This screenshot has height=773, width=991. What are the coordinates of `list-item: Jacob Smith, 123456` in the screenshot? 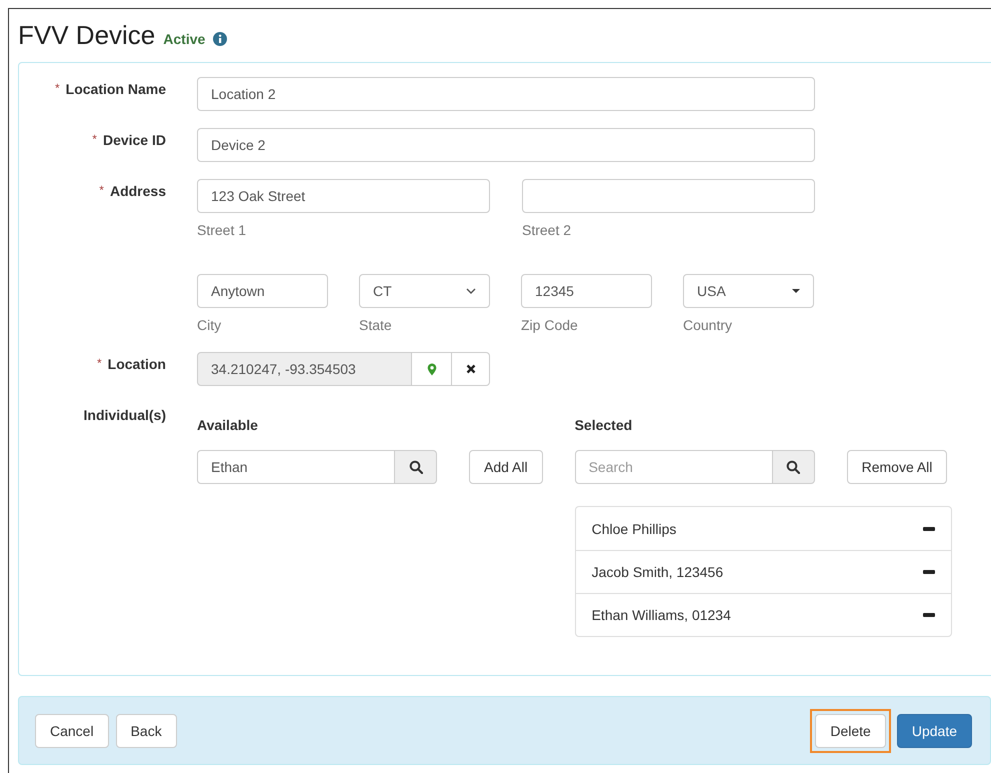 It's located at (763, 571).